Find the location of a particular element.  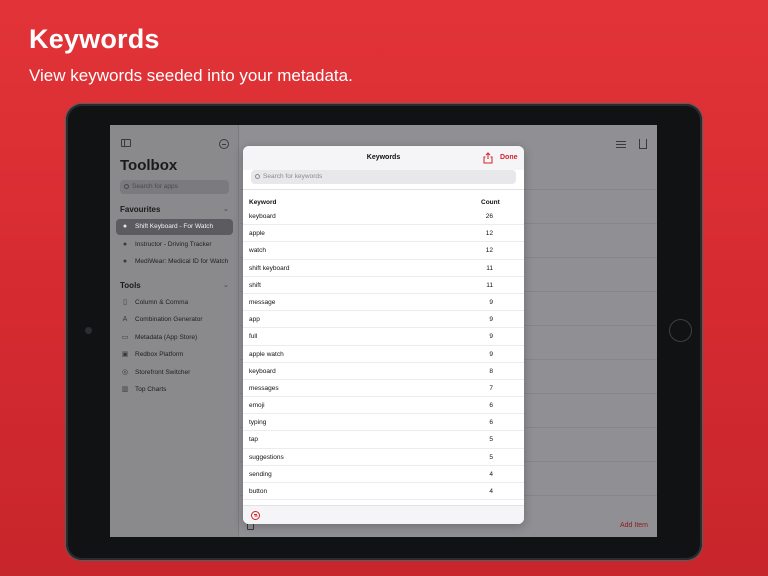

column-header-keyword: Keyword is located at coordinates (262, 202).